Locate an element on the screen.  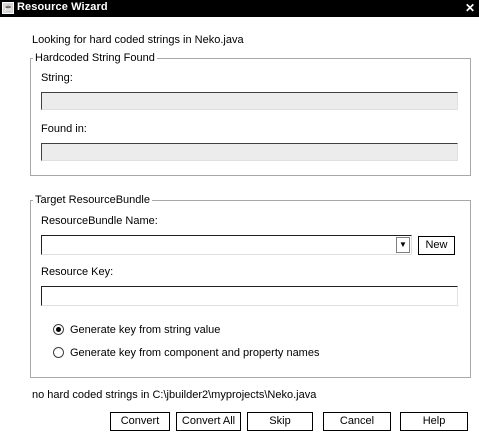
found-in-label: Found in: is located at coordinates (64, 129).